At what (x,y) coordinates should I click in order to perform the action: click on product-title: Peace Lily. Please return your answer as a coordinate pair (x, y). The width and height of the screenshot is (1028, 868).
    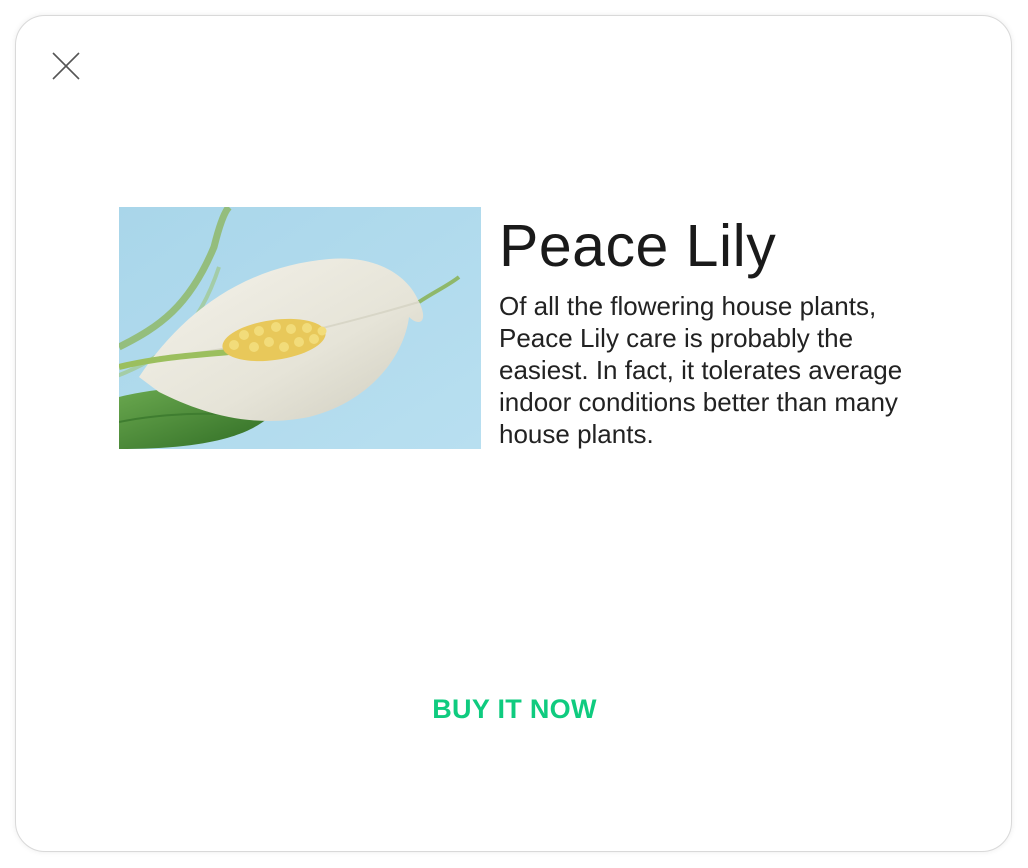
    Looking at the image, I should click on (638, 246).